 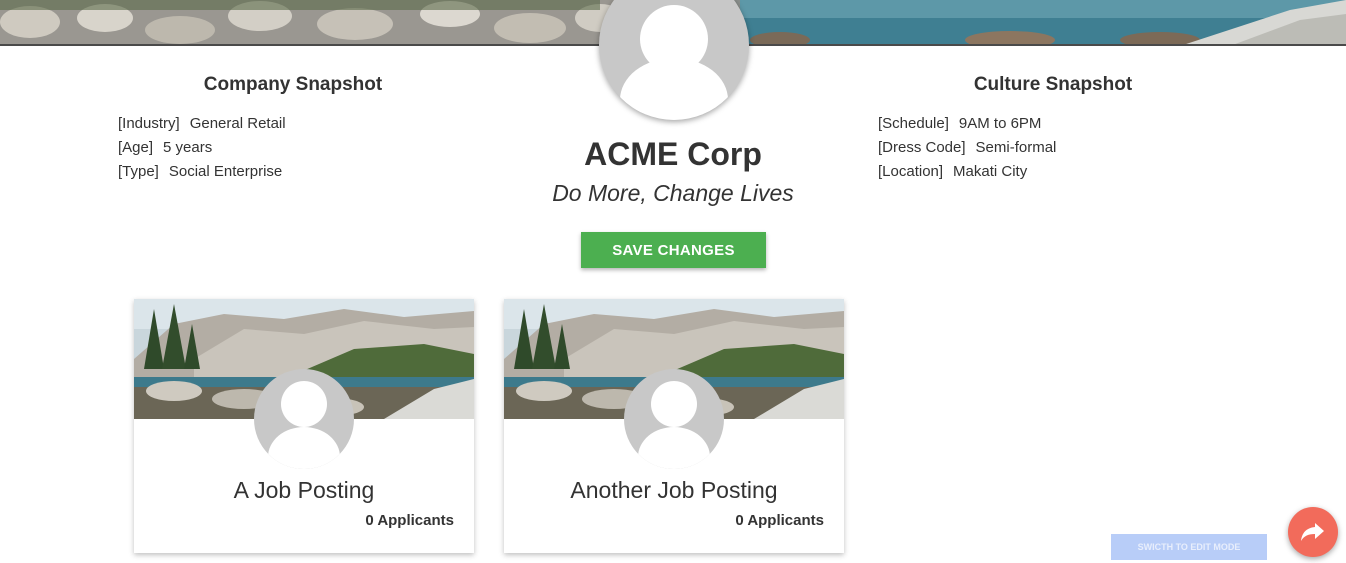 I want to click on switch-to-edit-mode-button: SWICTH TO EDIT MODE, so click(x=1189, y=547).